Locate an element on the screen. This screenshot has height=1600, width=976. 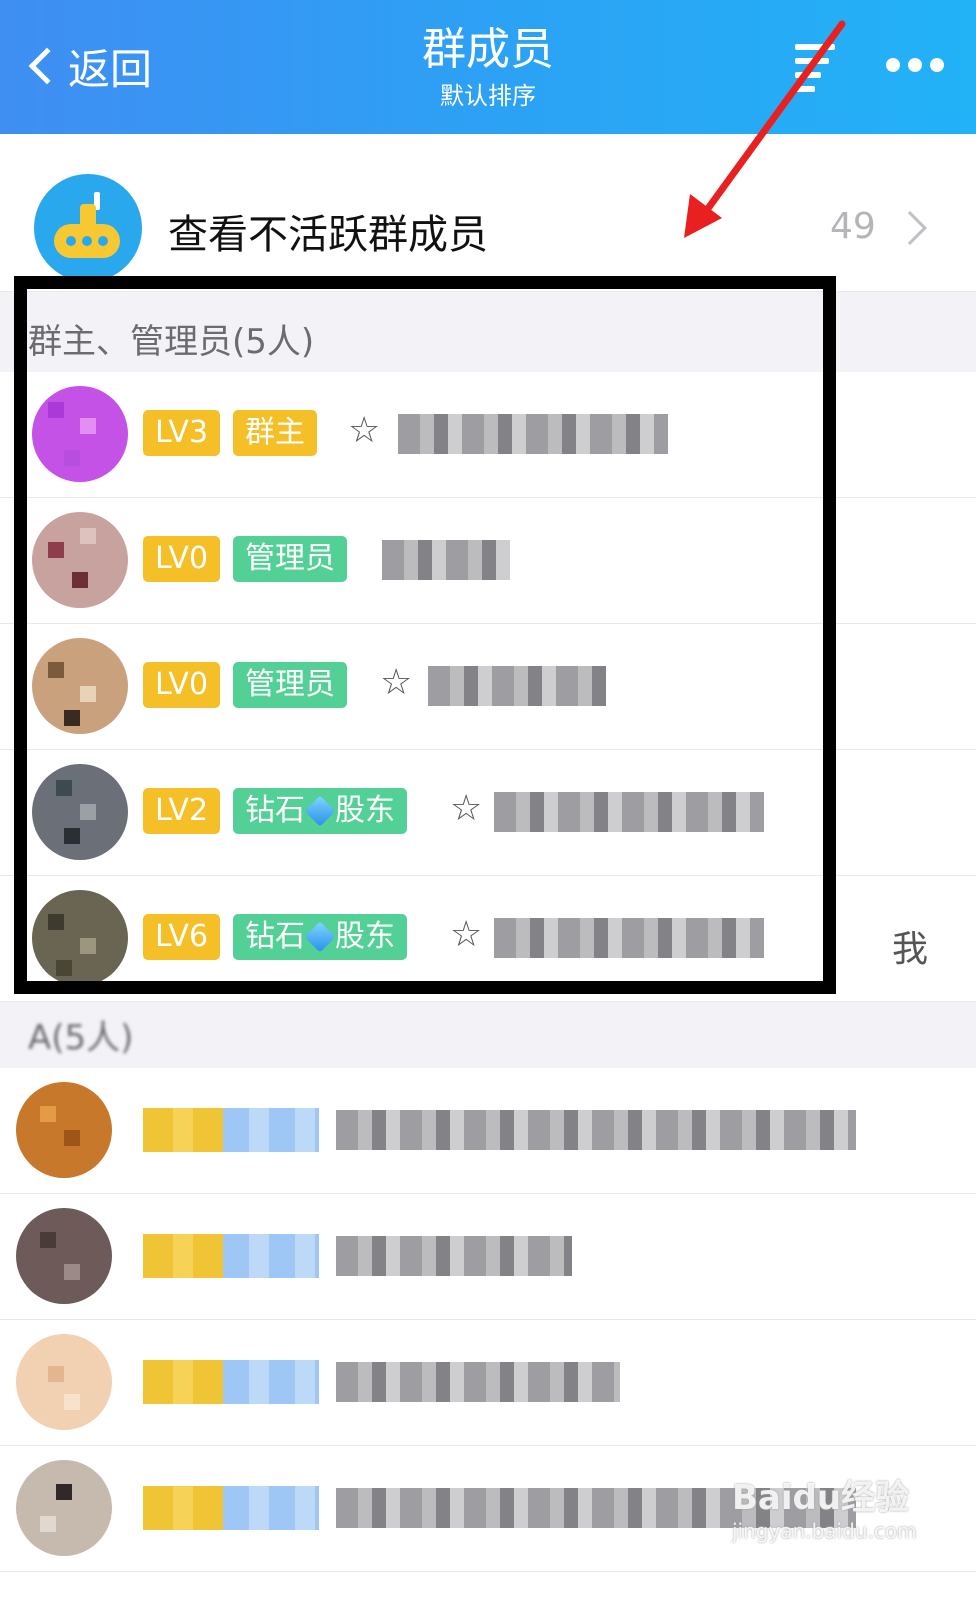
level-badge: LV2 is located at coordinates (182, 811).